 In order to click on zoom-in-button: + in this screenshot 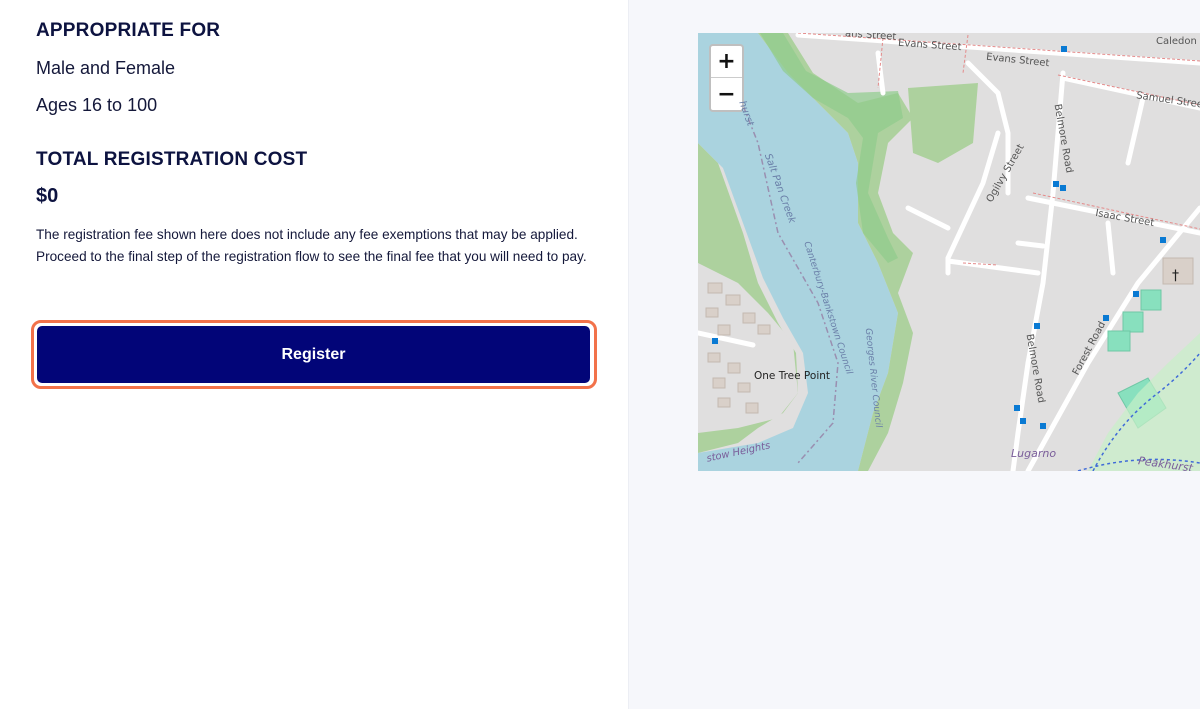, I will do `click(726, 62)`.